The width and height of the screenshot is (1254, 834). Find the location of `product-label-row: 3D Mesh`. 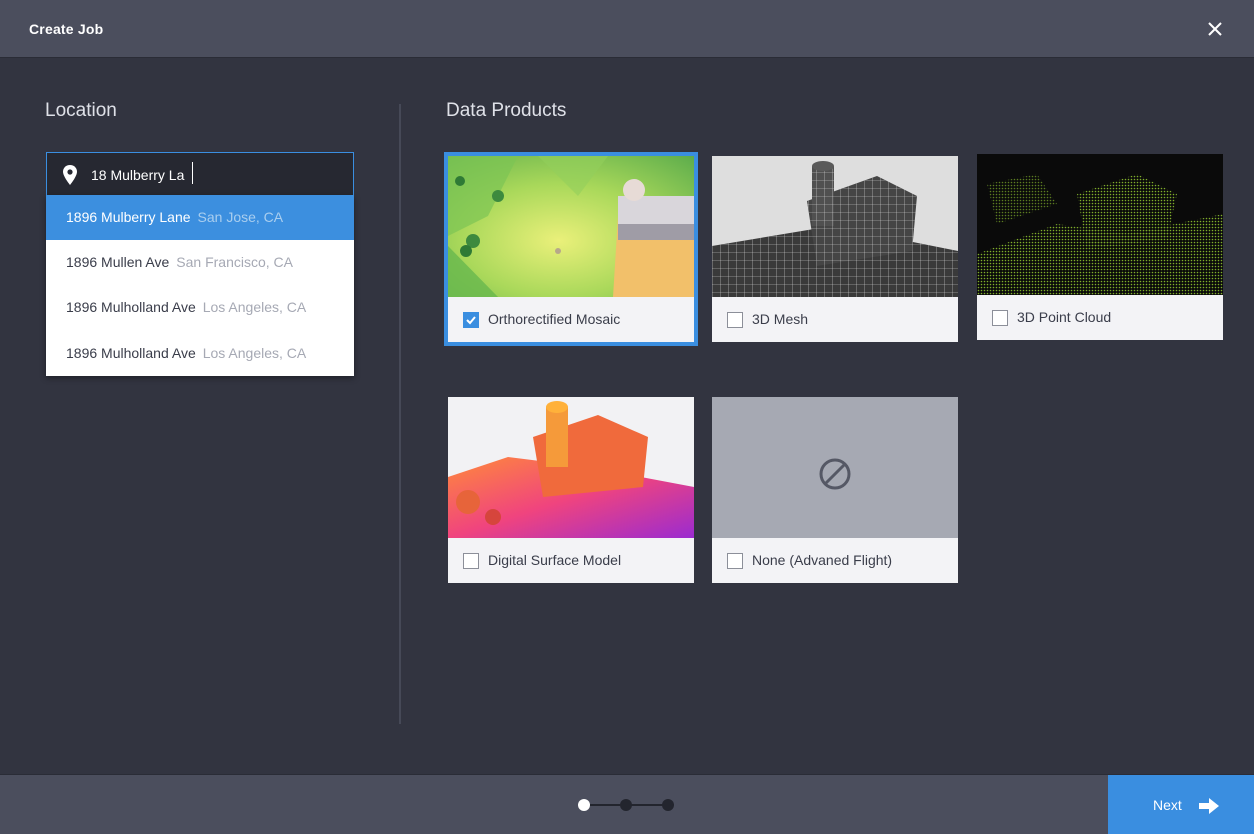

product-label-row: 3D Mesh is located at coordinates (835, 319).